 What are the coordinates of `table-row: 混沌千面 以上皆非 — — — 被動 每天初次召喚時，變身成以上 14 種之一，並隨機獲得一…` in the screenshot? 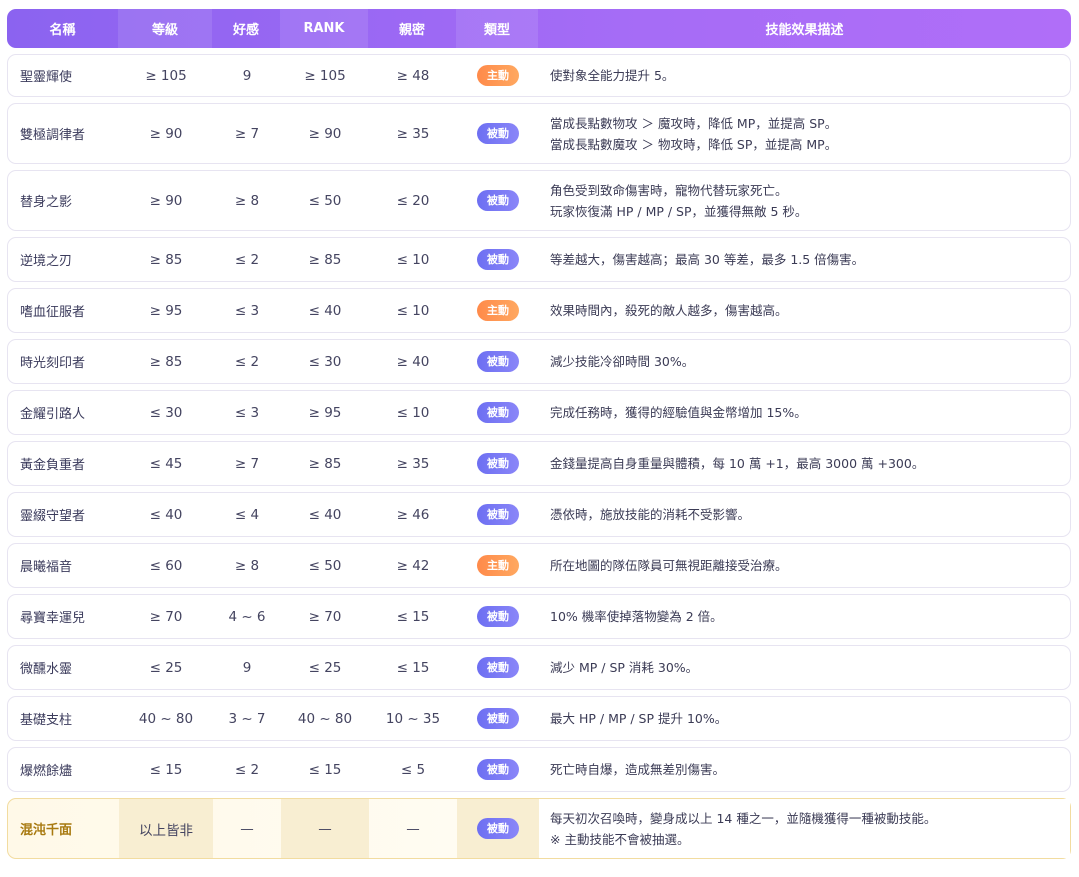 It's located at (539, 828).